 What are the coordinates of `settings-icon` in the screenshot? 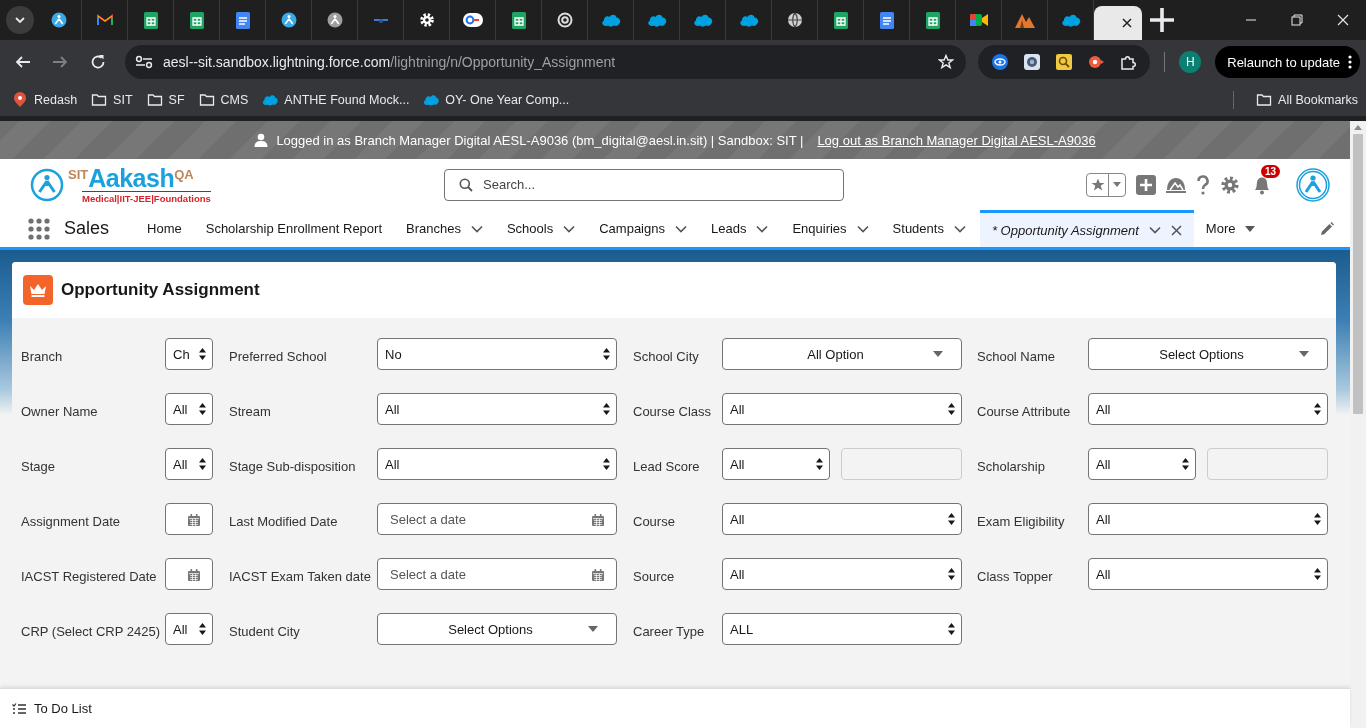 It's located at (1230, 184).